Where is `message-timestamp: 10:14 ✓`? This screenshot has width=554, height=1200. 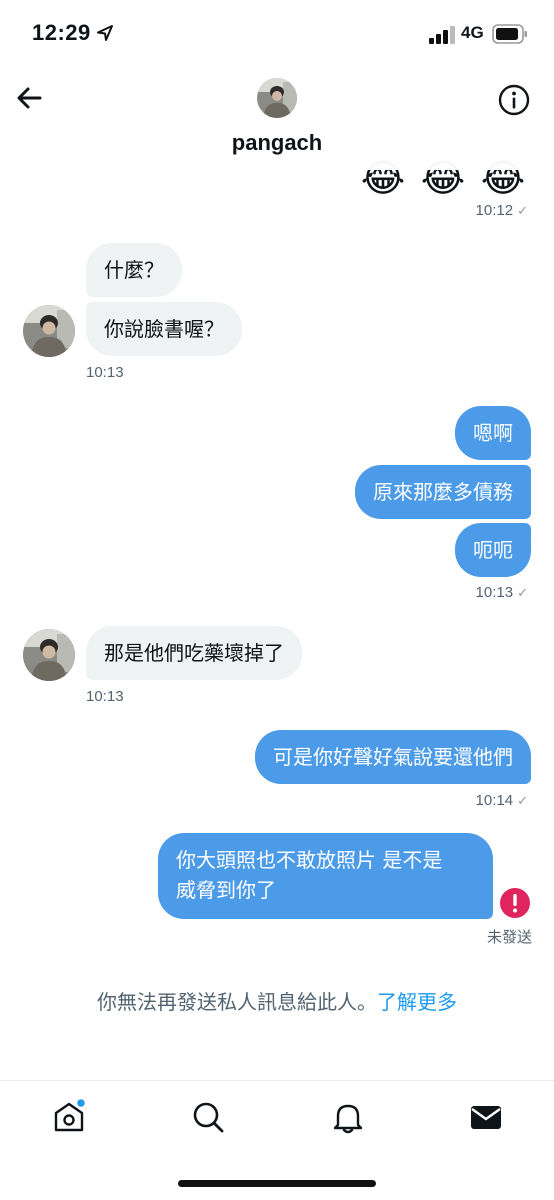
message-timestamp: 10:14 ✓ is located at coordinates (501, 800).